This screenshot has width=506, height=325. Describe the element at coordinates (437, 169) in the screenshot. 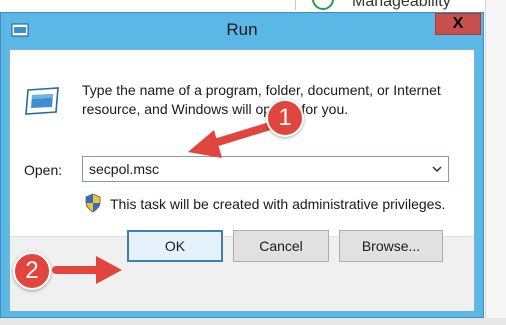

I see `chevron-down-icon` at that location.